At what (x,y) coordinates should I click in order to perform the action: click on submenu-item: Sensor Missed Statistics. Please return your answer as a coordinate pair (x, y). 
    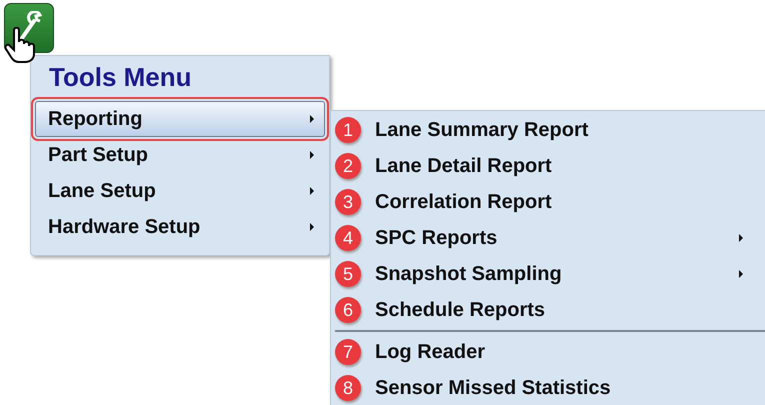
    Looking at the image, I should click on (493, 387).